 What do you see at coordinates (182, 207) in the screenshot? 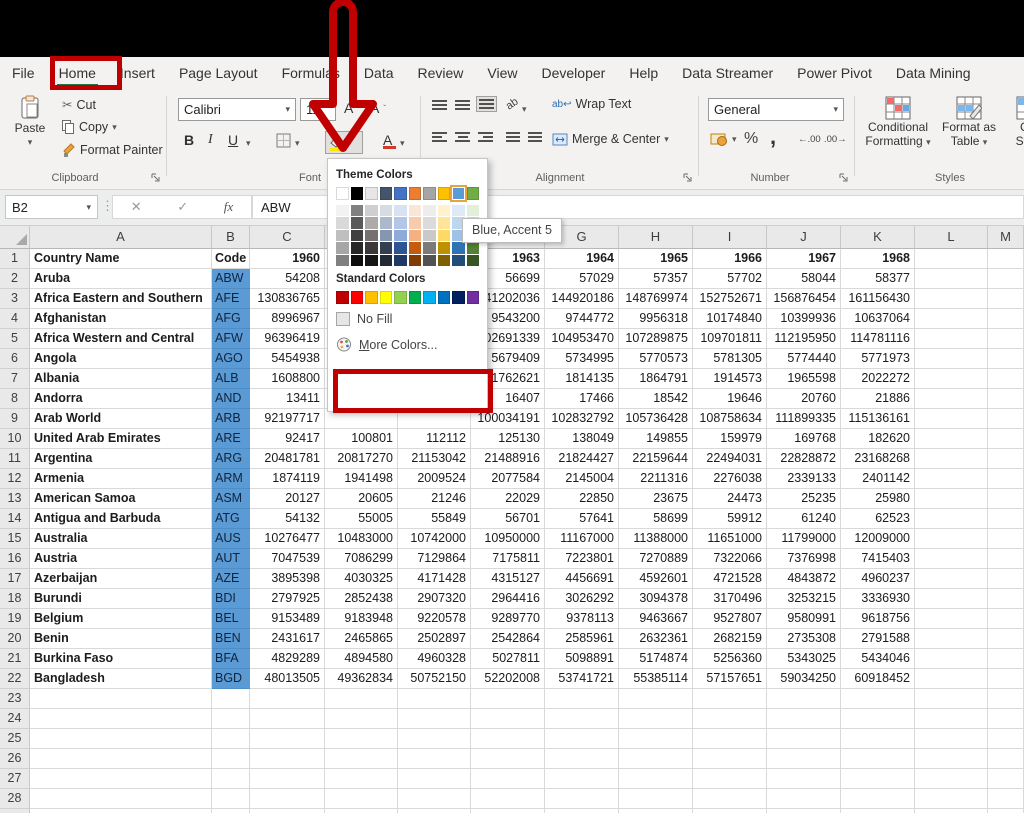
I see `confirm-entry-icon: ✓` at bounding box center [182, 207].